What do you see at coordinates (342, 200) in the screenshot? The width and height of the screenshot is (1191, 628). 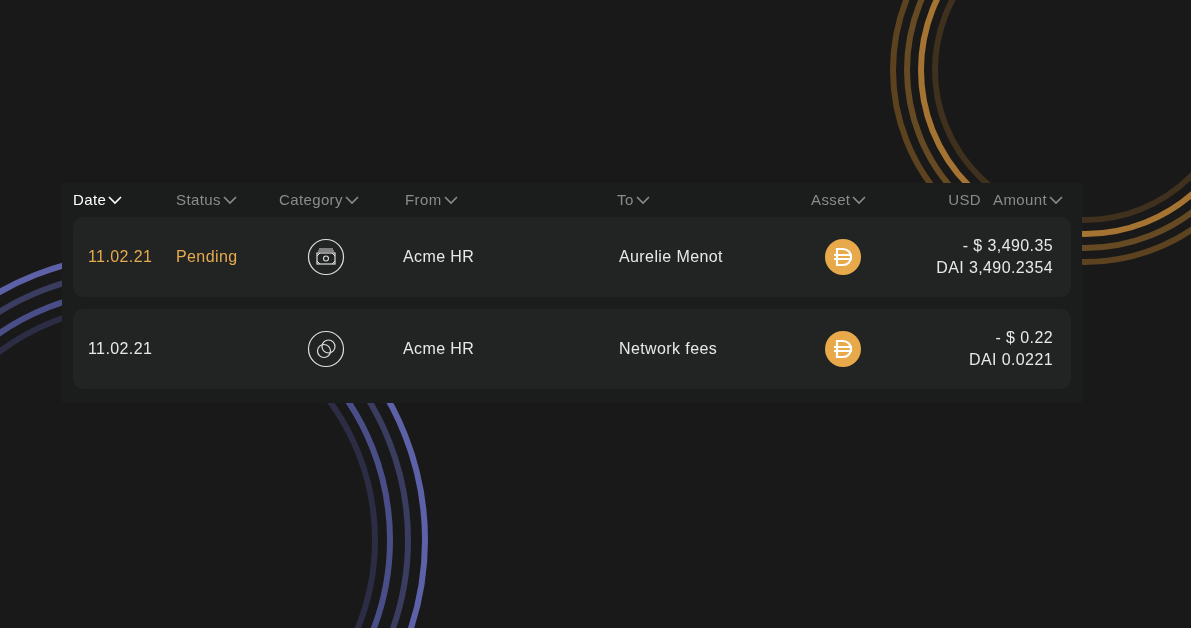 I see `column-header: Category` at bounding box center [342, 200].